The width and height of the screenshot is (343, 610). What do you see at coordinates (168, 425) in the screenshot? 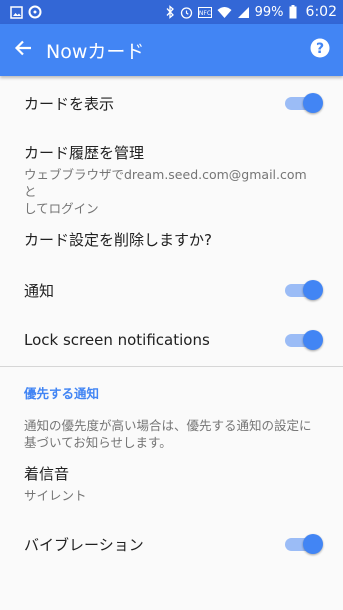
I see `description-line: 通知の優先度が高い場合は、優先する通知の設定に` at bounding box center [168, 425].